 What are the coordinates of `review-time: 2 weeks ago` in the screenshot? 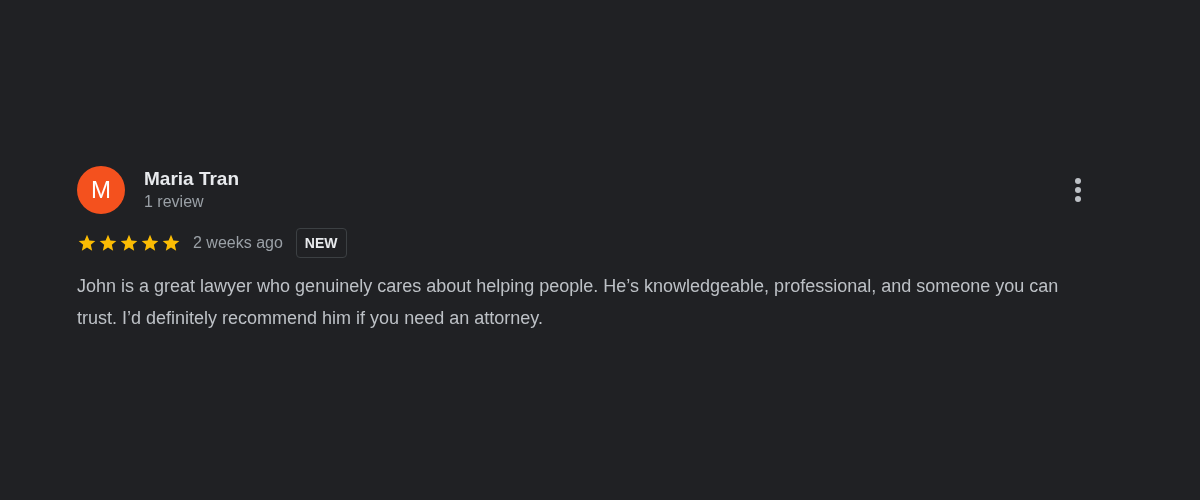 It's located at (238, 243).